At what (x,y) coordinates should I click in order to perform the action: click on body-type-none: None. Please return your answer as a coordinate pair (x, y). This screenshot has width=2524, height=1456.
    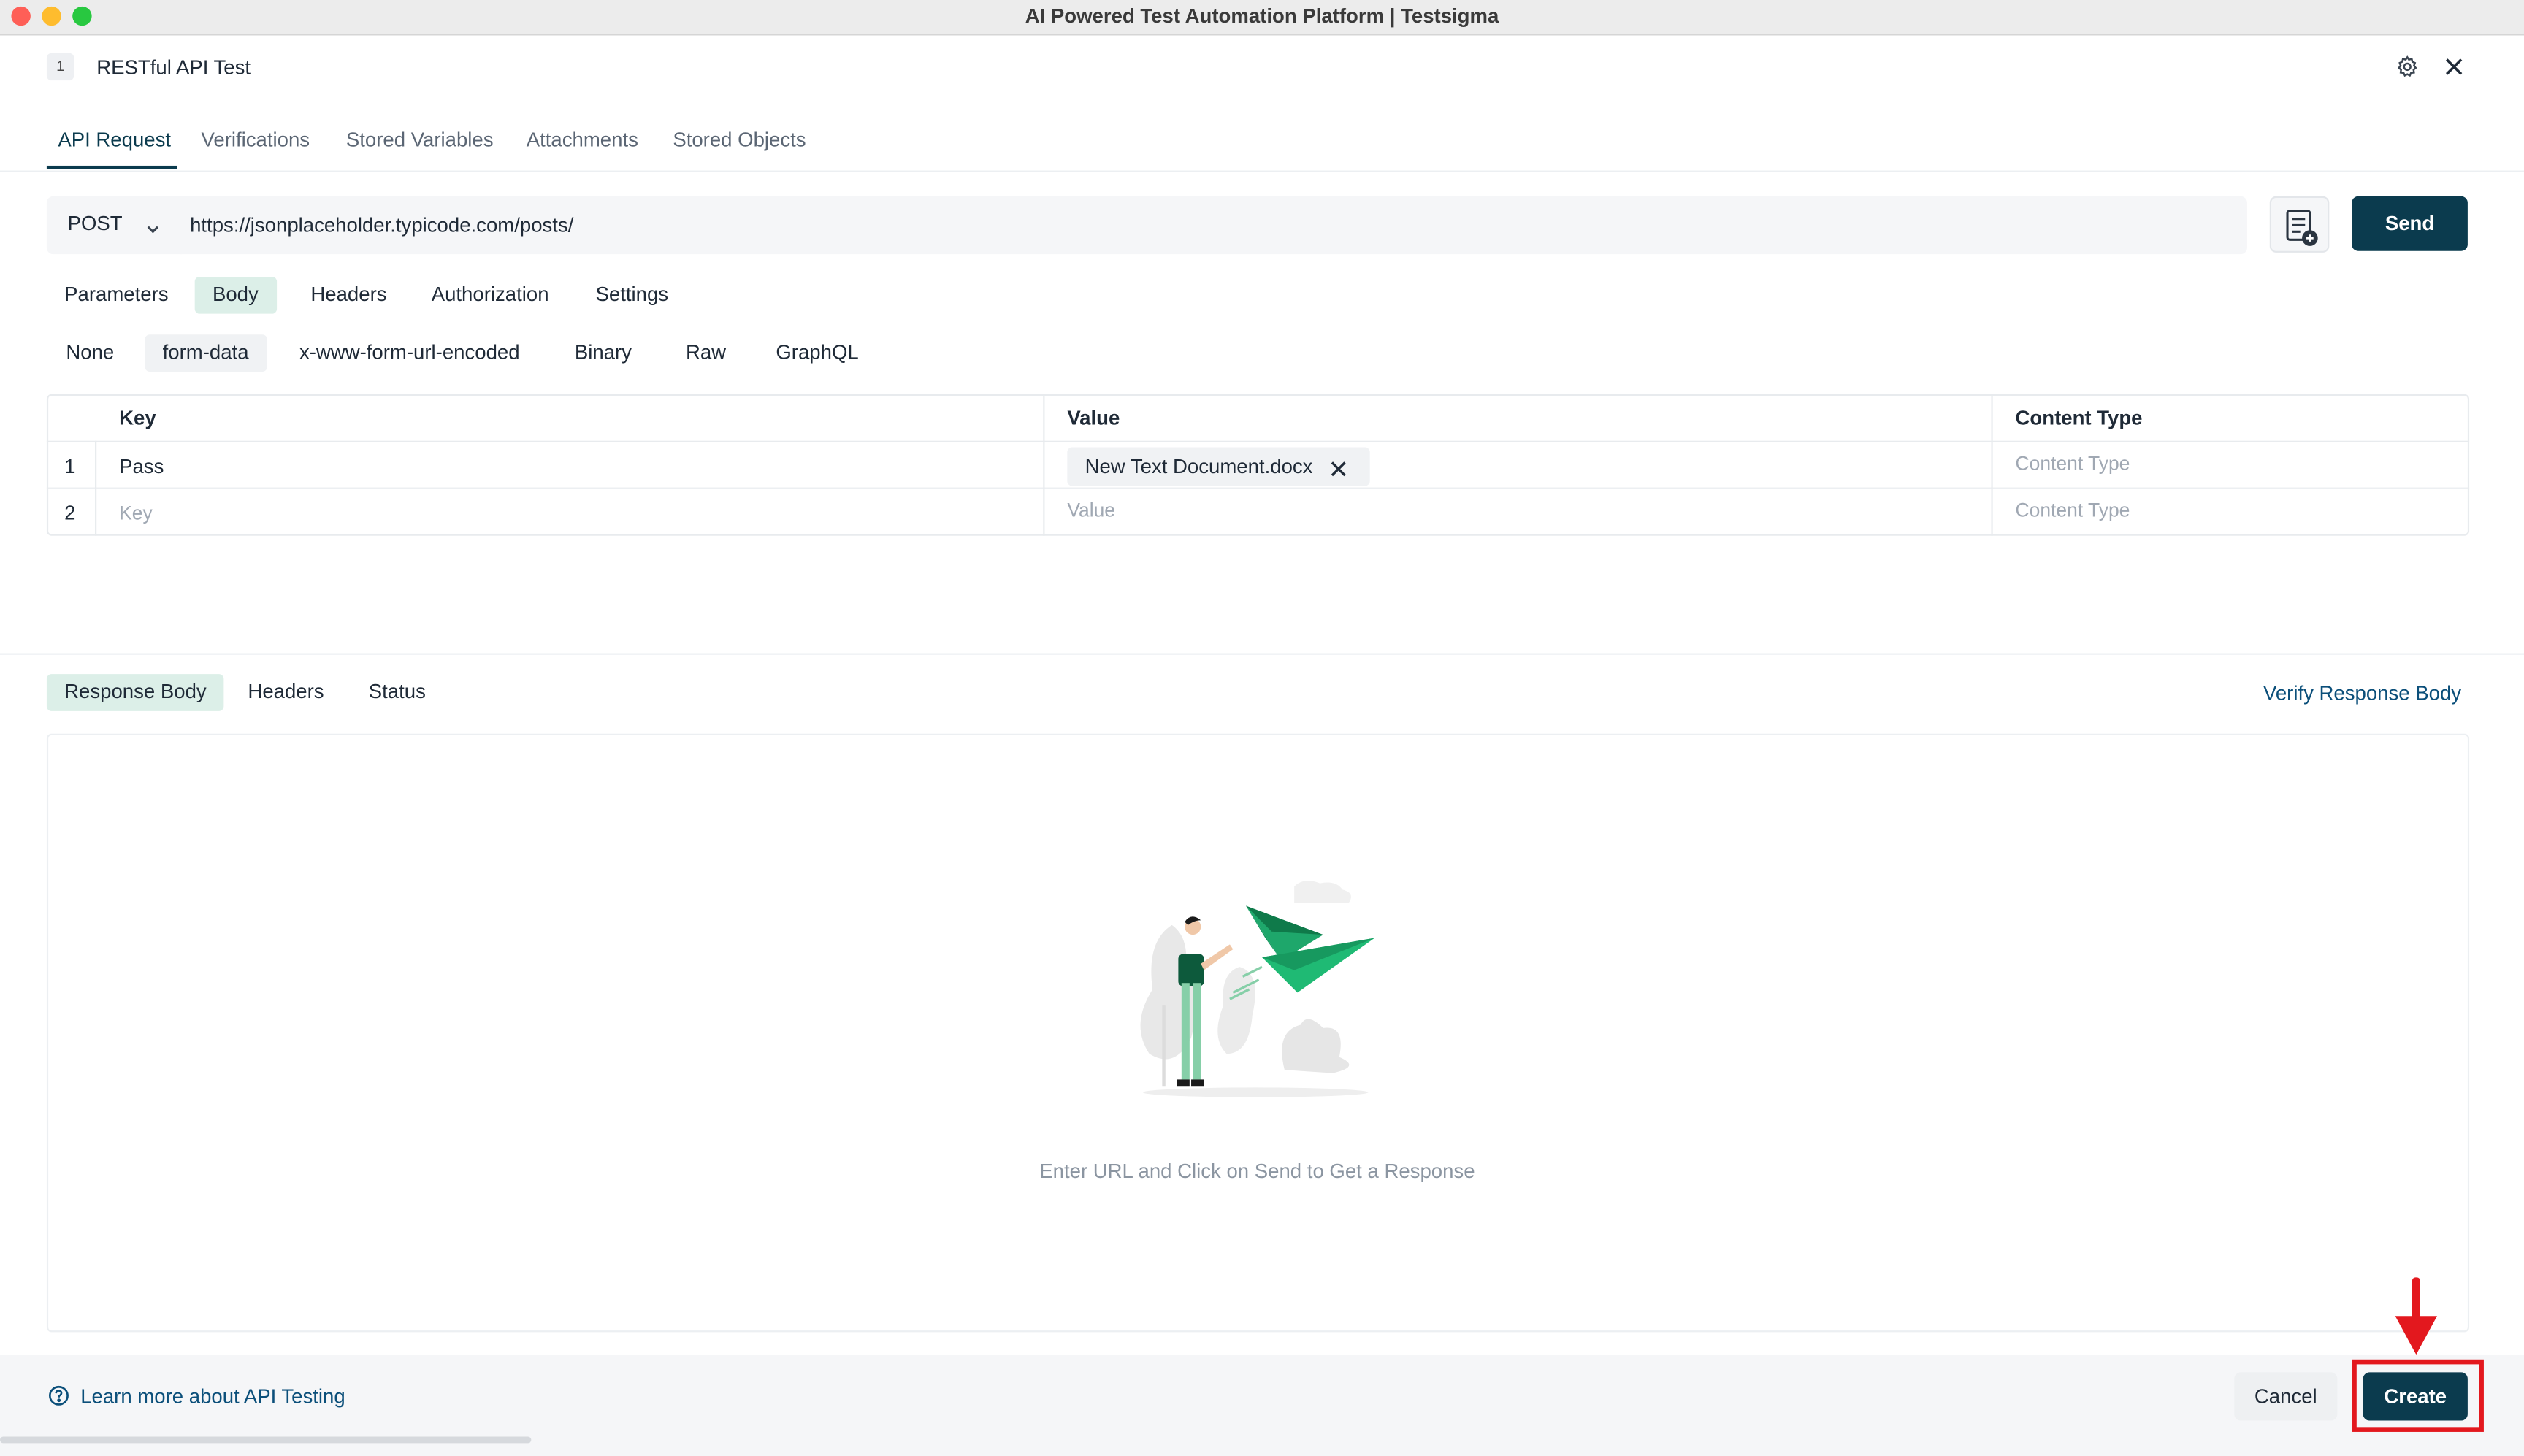
    Looking at the image, I should click on (89, 353).